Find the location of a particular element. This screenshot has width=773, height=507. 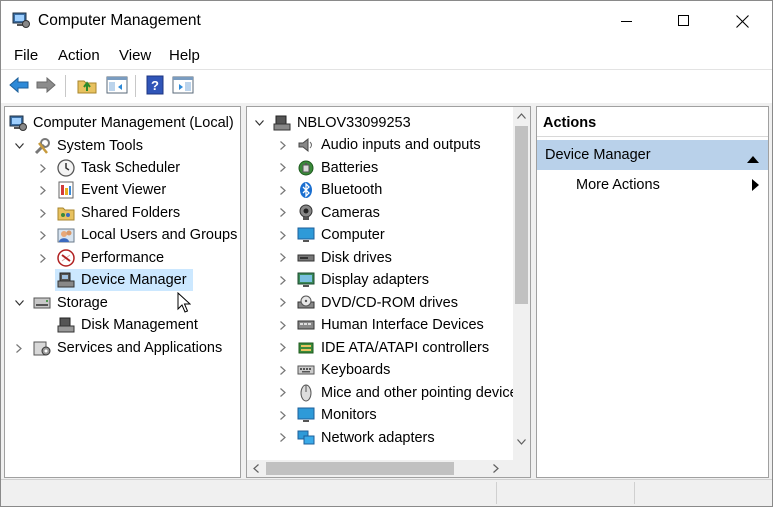

services-icon is located at coordinates (42, 348).